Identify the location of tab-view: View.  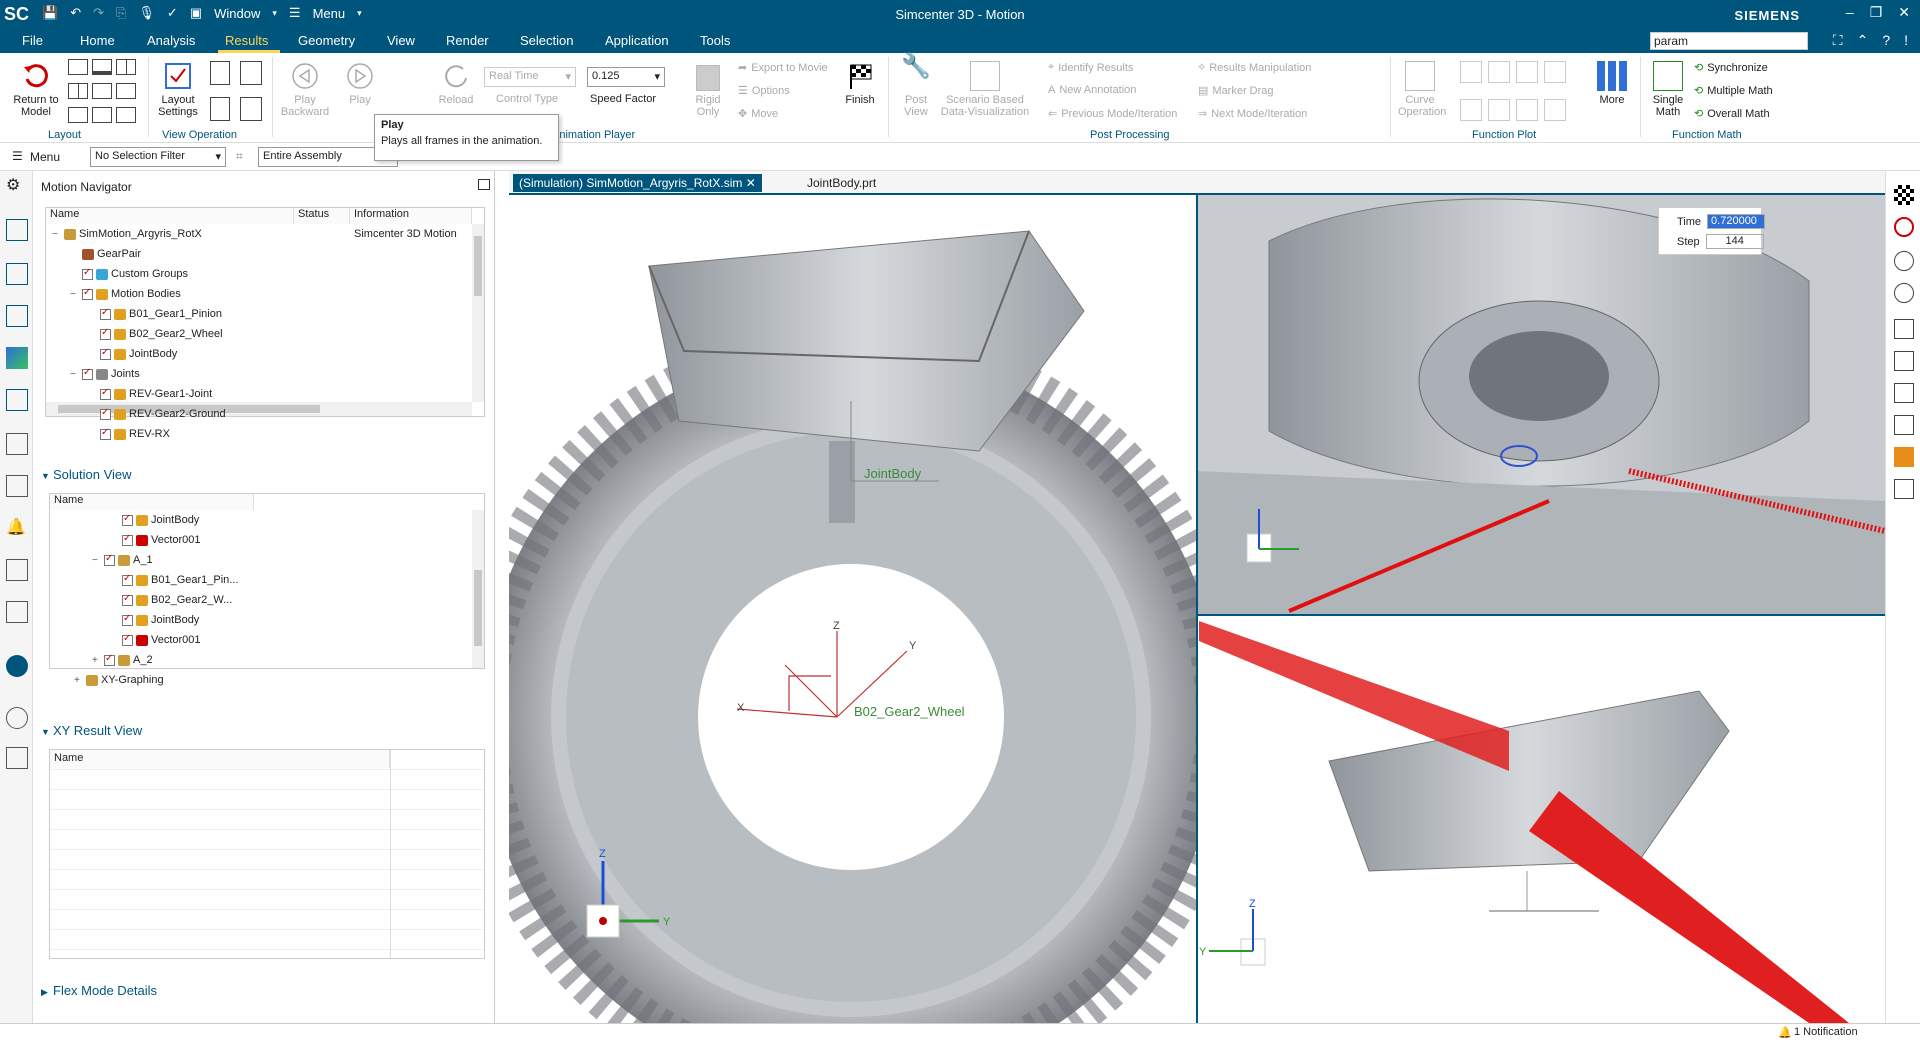
(401, 40).